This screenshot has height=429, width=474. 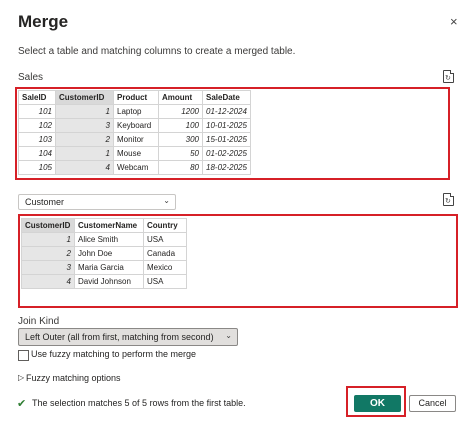 What do you see at coordinates (37, 111) in the screenshot?
I see `table-cell: 101` at bounding box center [37, 111].